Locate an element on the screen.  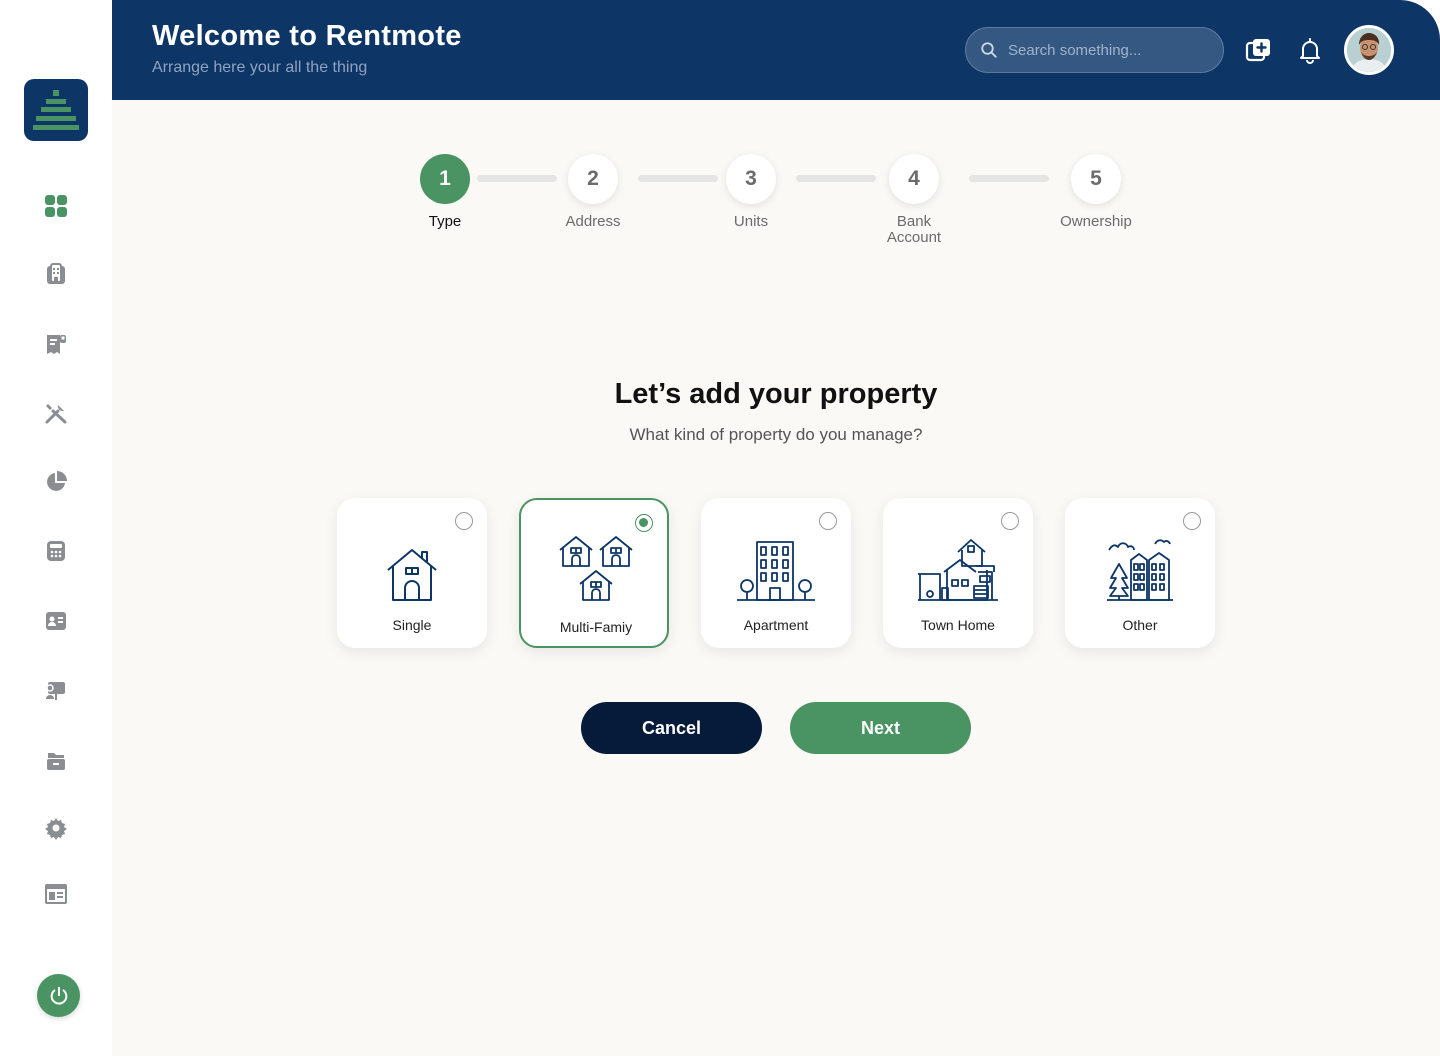
town-home-icon is located at coordinates (958, 566).